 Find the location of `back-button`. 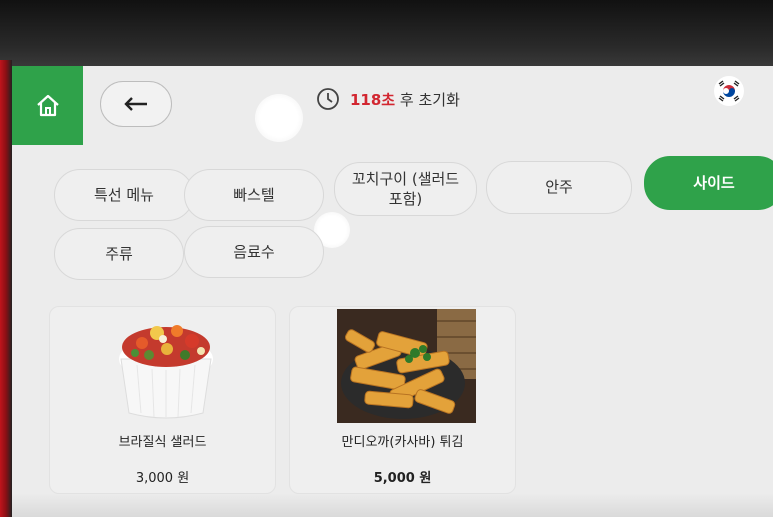

back-button is located at coordinates (136, 104).